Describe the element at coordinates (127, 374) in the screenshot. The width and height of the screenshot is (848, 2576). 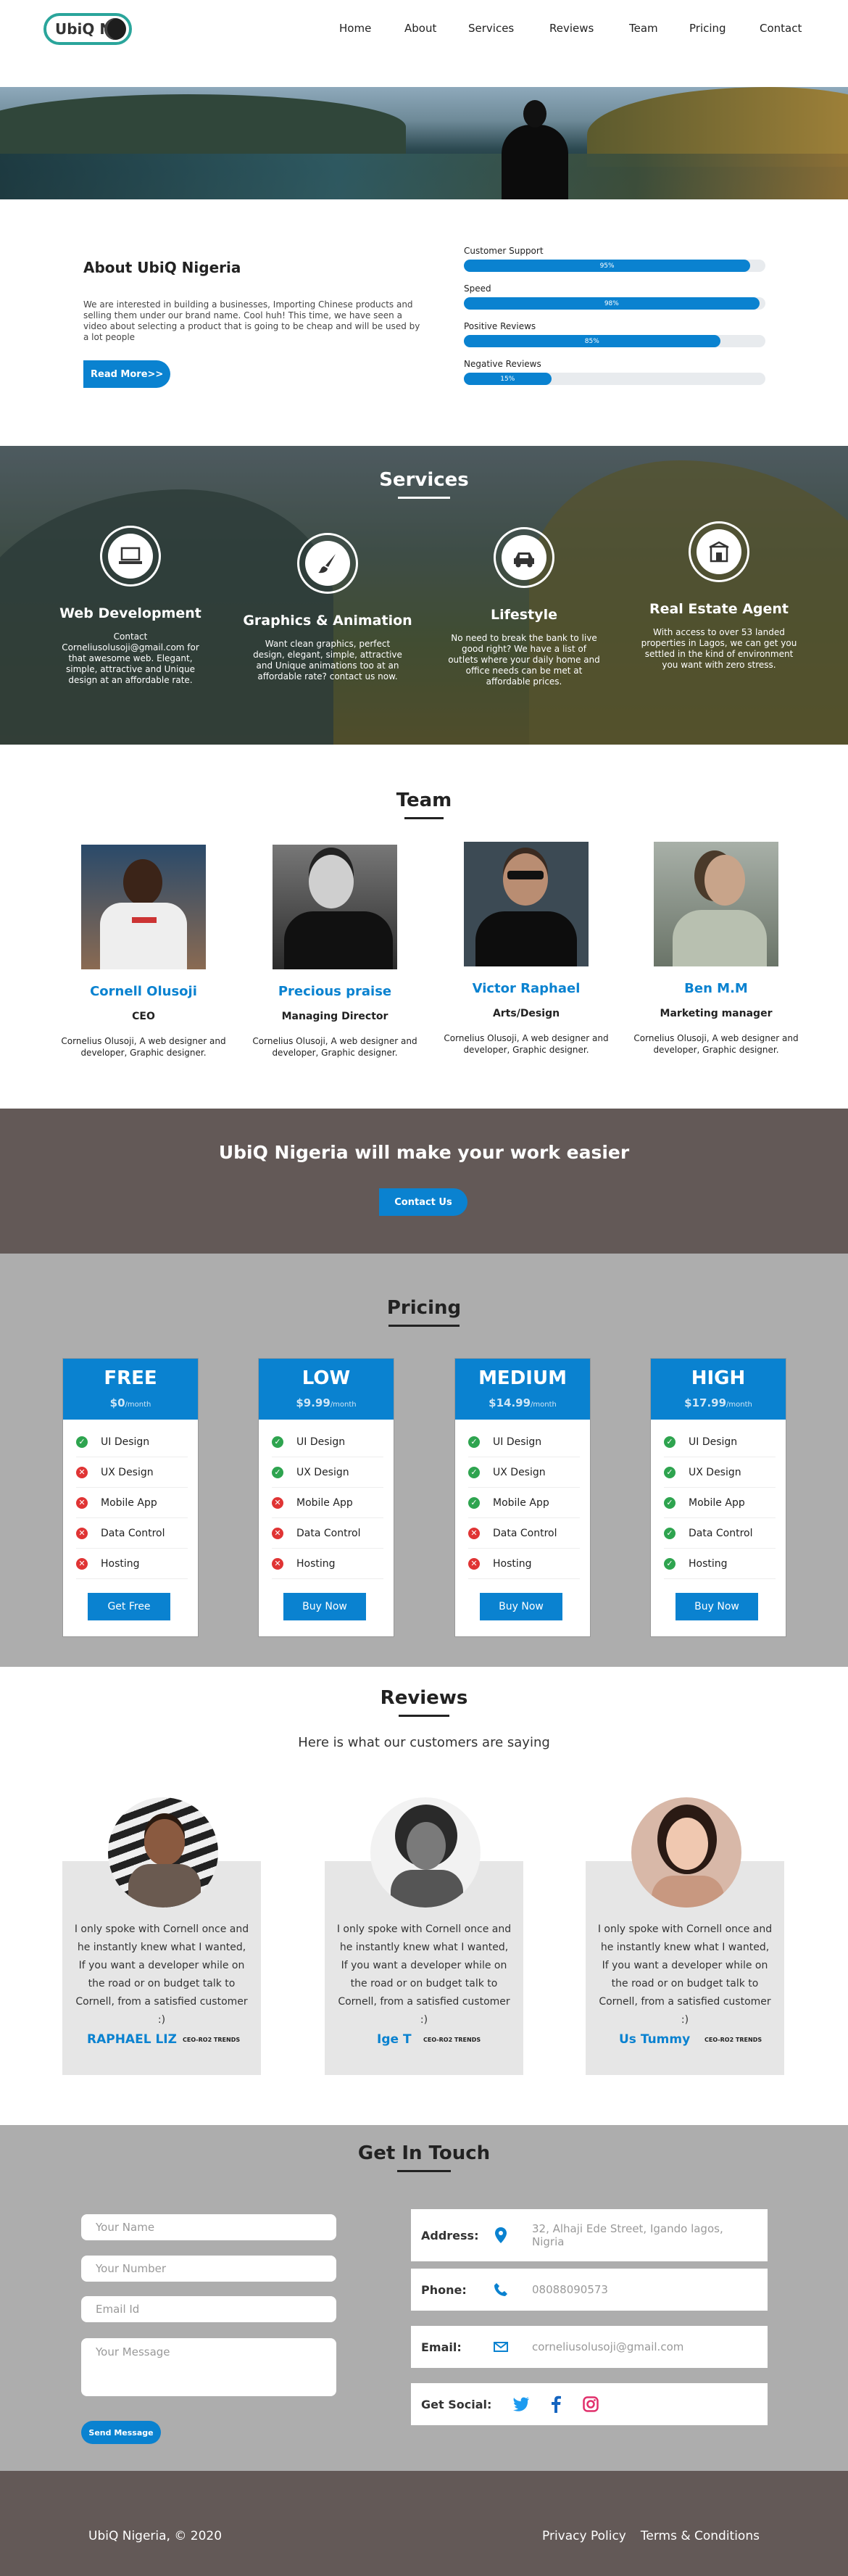
I see `read-more-button: Read More>>` at that location.